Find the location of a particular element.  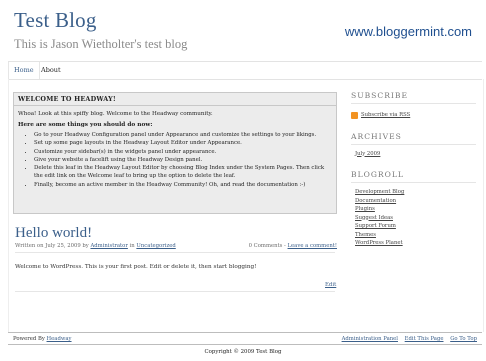

powered-by-text: Powered By is located at coordinates (29, 339).